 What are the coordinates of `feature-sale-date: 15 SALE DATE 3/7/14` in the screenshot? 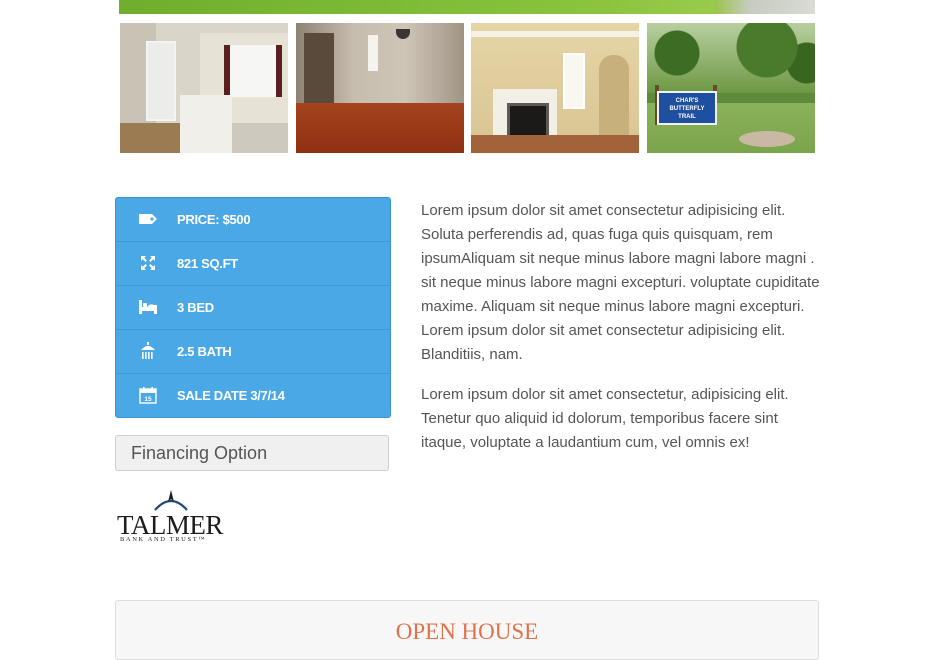 It's located at (253, 395).